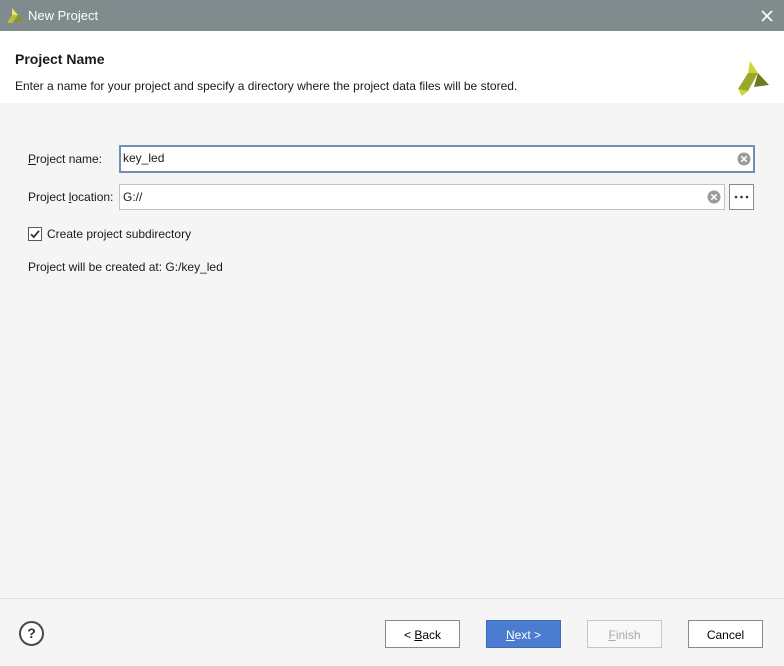 The image size is (784, 666). What do you see at coordinates (422, 634) in the screenshot?
I see `back-button: < Back` at bounding box center [422, 634].